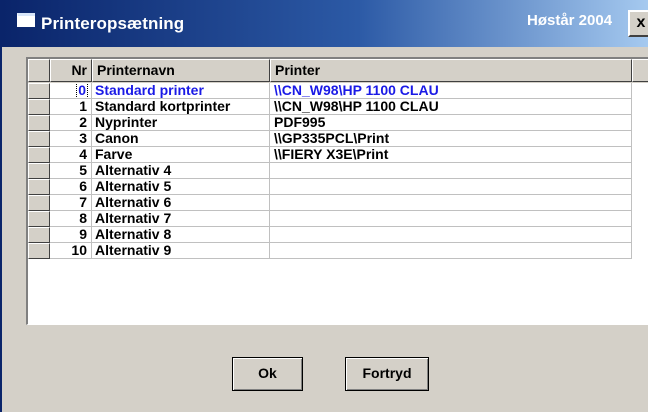 The image size is (648, 412). Describe the element at coordinates (451, 70) in the screenshot. I see `header-printer: Printer` at that location.